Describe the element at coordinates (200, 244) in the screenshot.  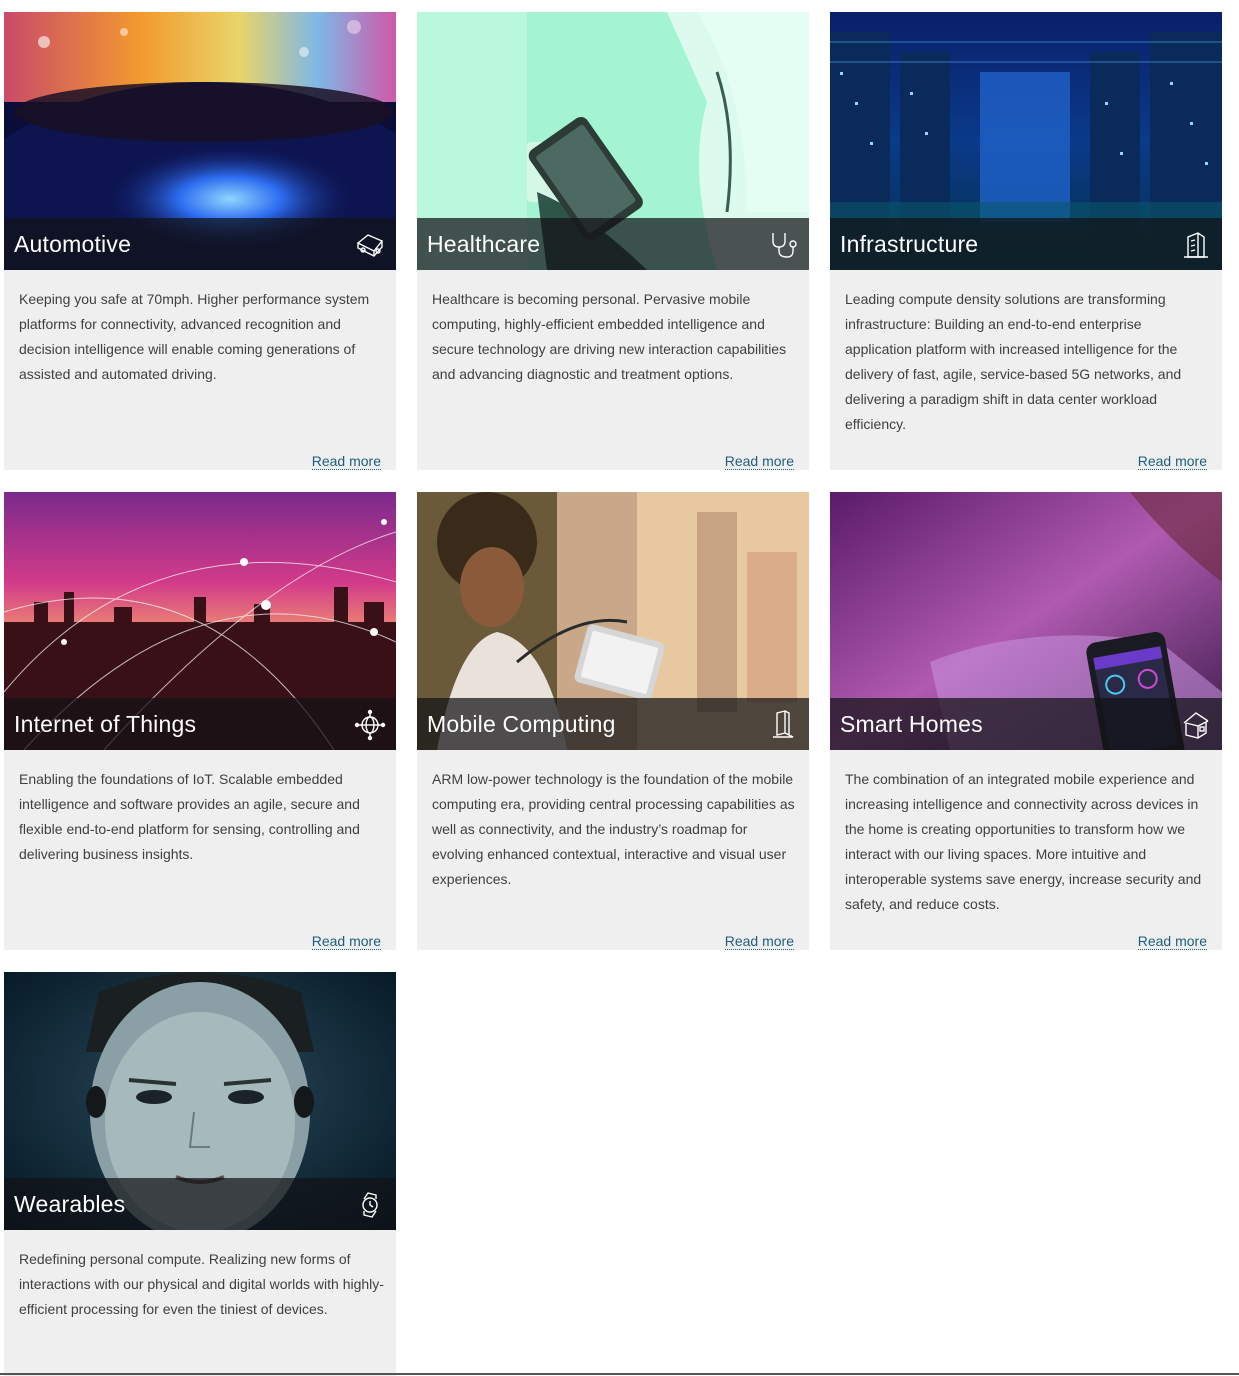
I see `title-bar: Automotive` at that location.